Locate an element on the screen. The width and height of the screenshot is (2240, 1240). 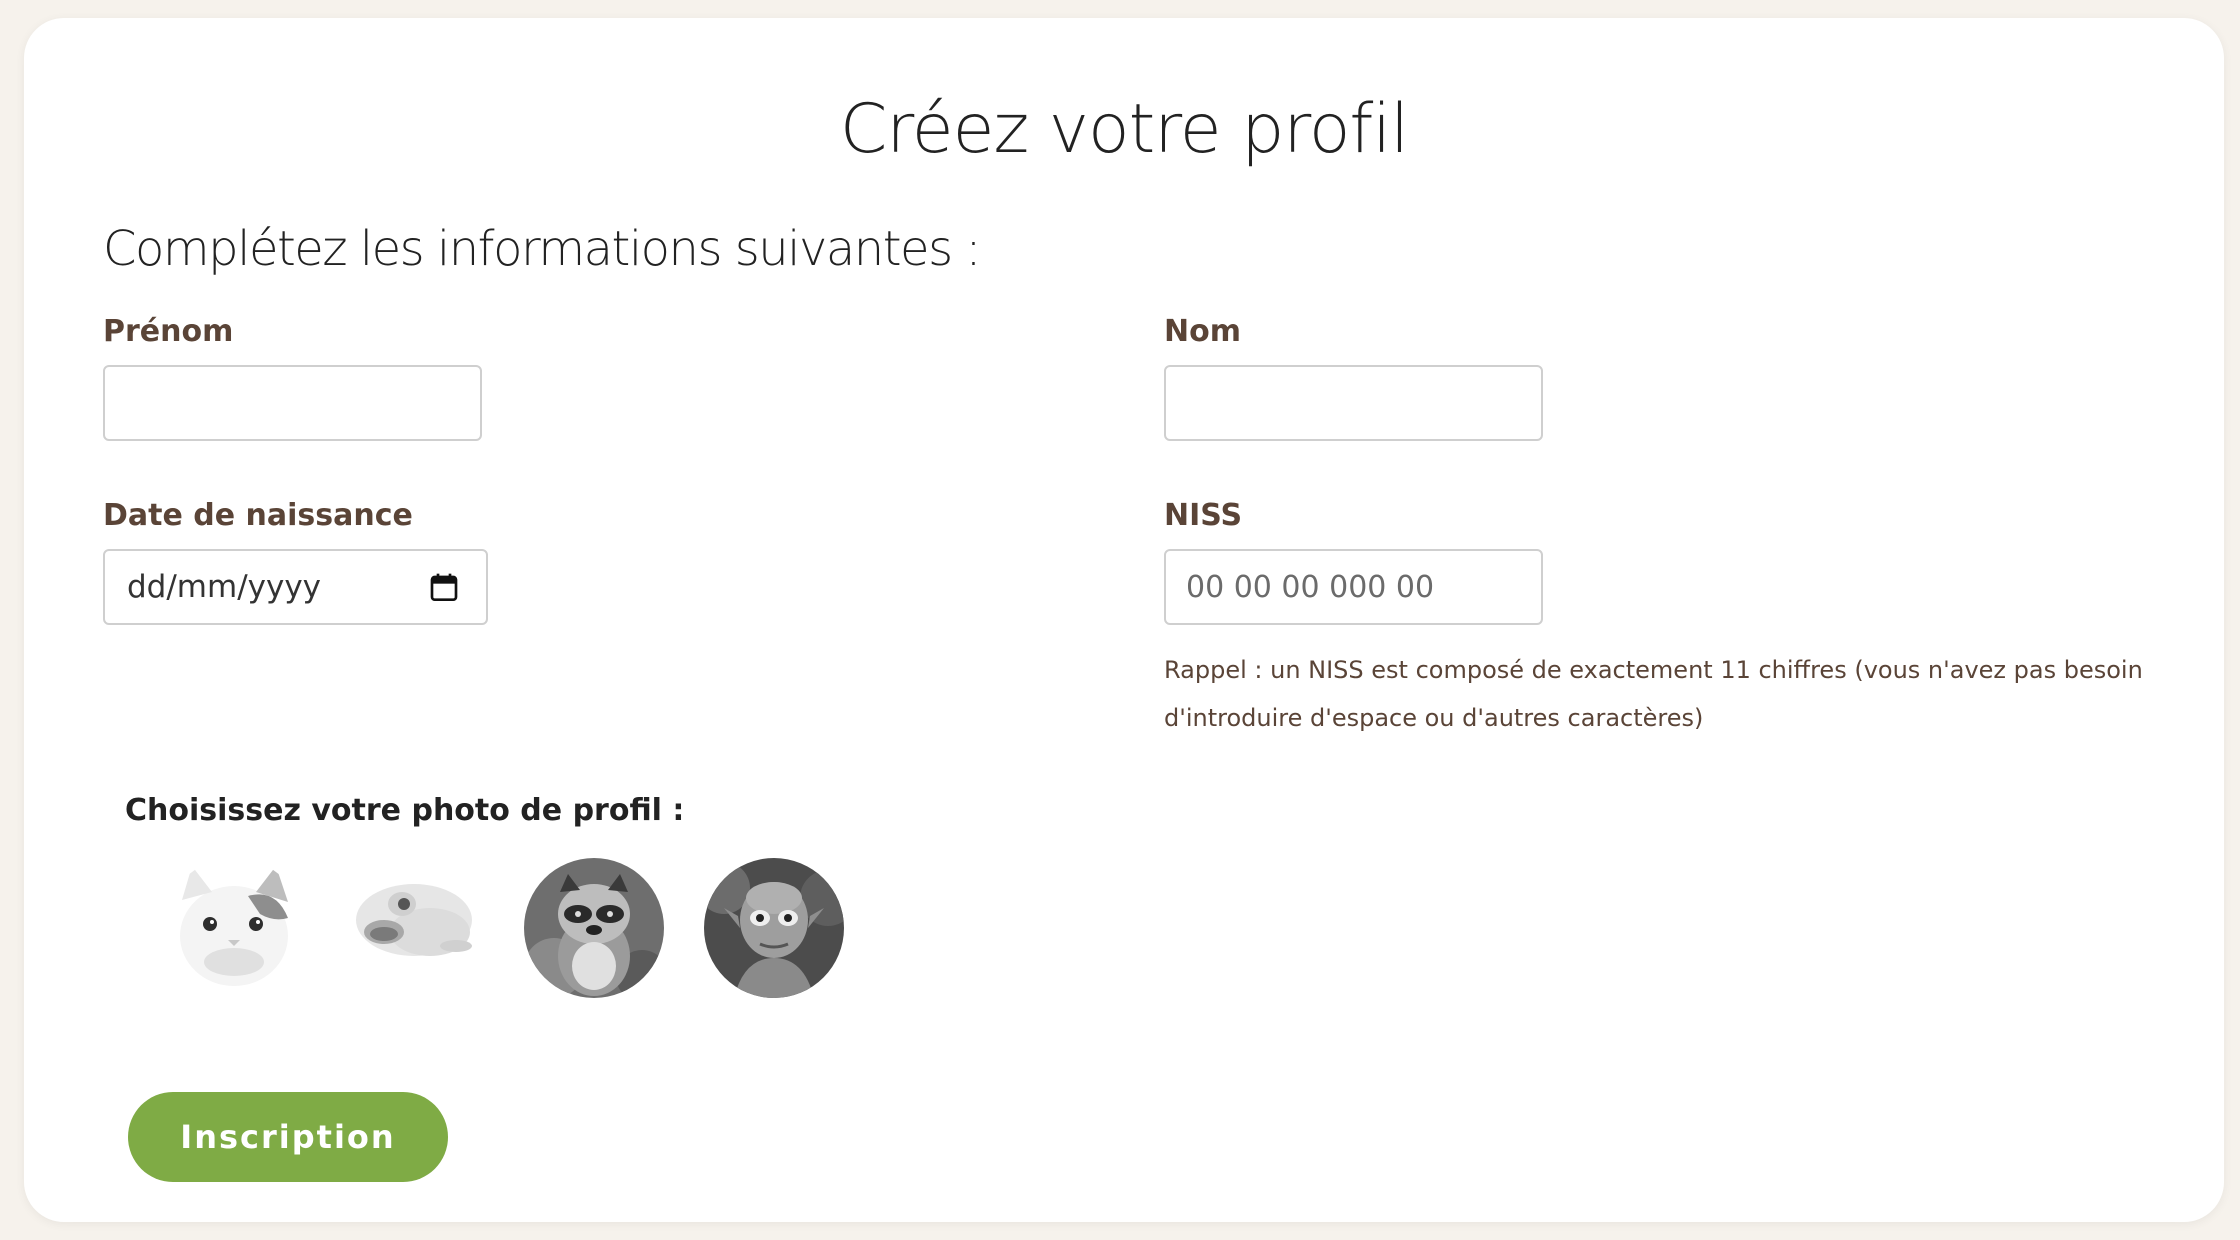
photo-label: Choisissez votre photo de profil : is located at coordinates (405, 810).